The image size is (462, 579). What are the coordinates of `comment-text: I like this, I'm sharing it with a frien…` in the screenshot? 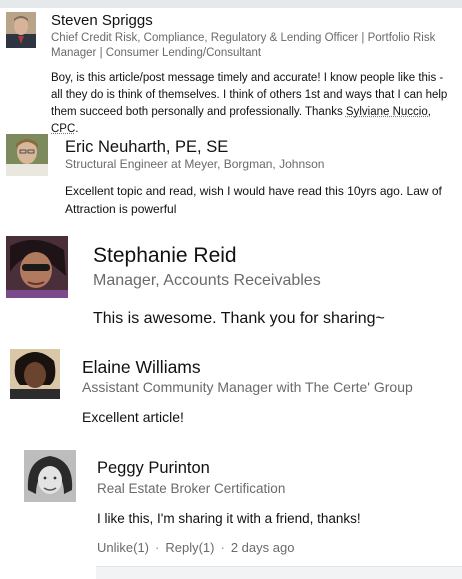 It's located at (229, 518).